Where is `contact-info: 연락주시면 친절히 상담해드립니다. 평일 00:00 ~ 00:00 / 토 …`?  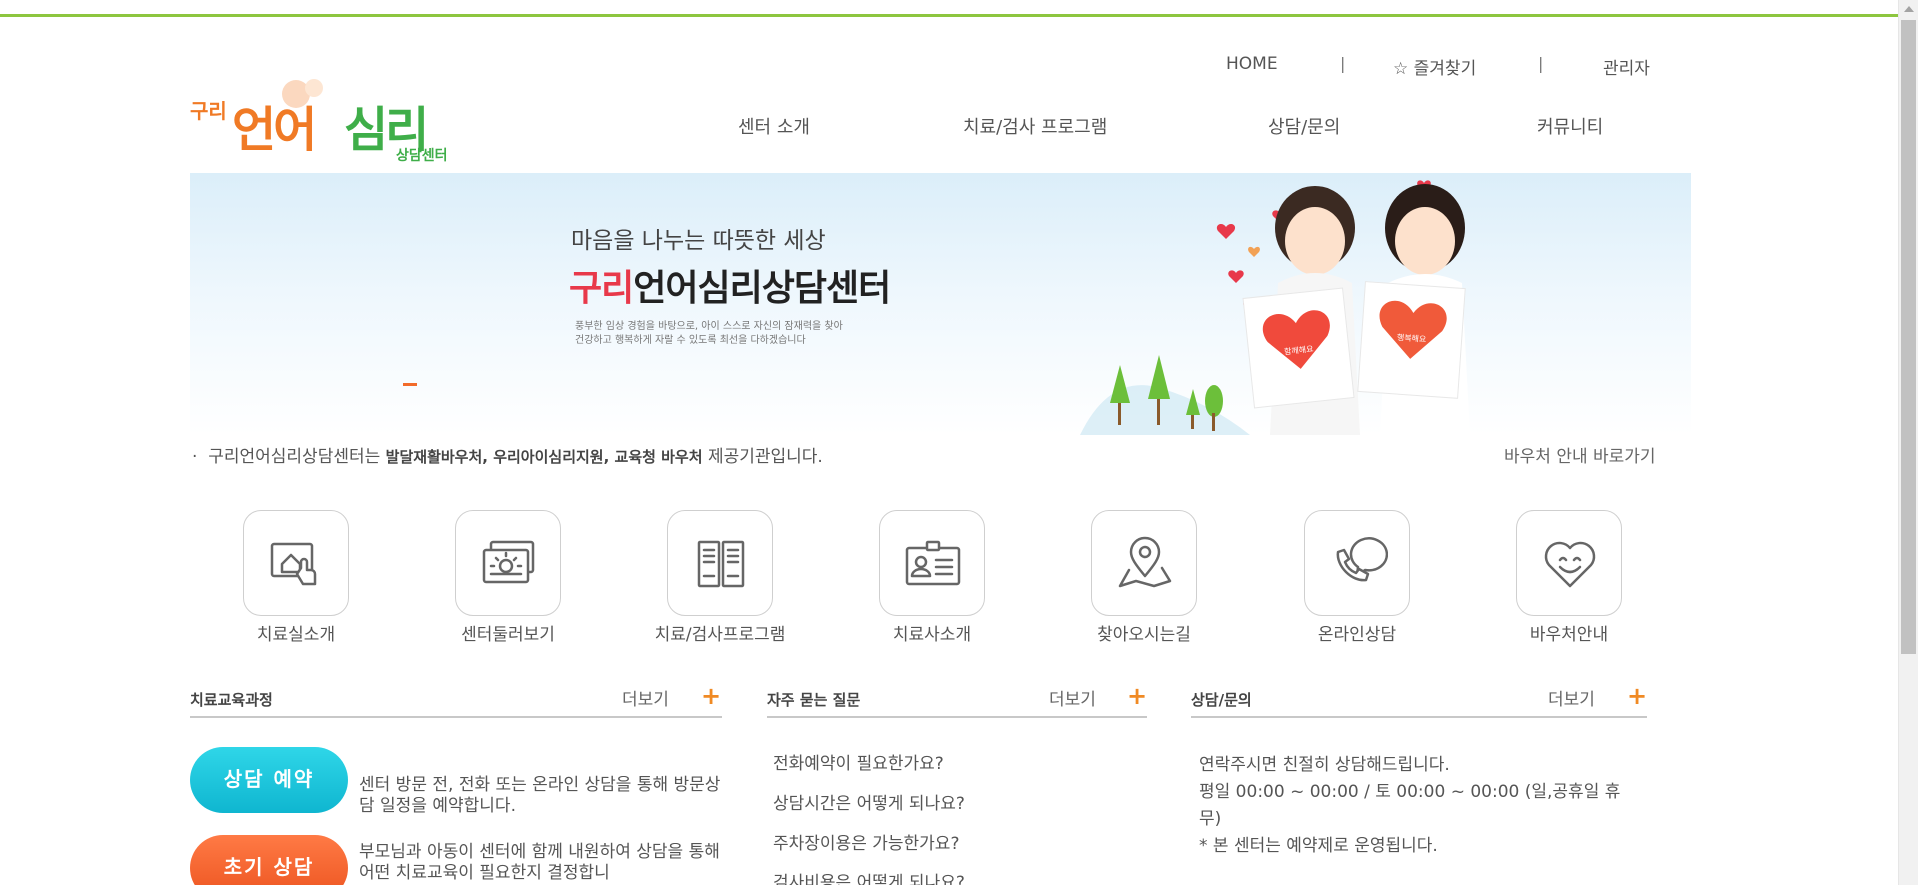 contact-info: 연락주시면 친절히 상담해드립니다. 평일 00:00 ~ 00:00 / 토 … is located at coordinates (1410, 805).